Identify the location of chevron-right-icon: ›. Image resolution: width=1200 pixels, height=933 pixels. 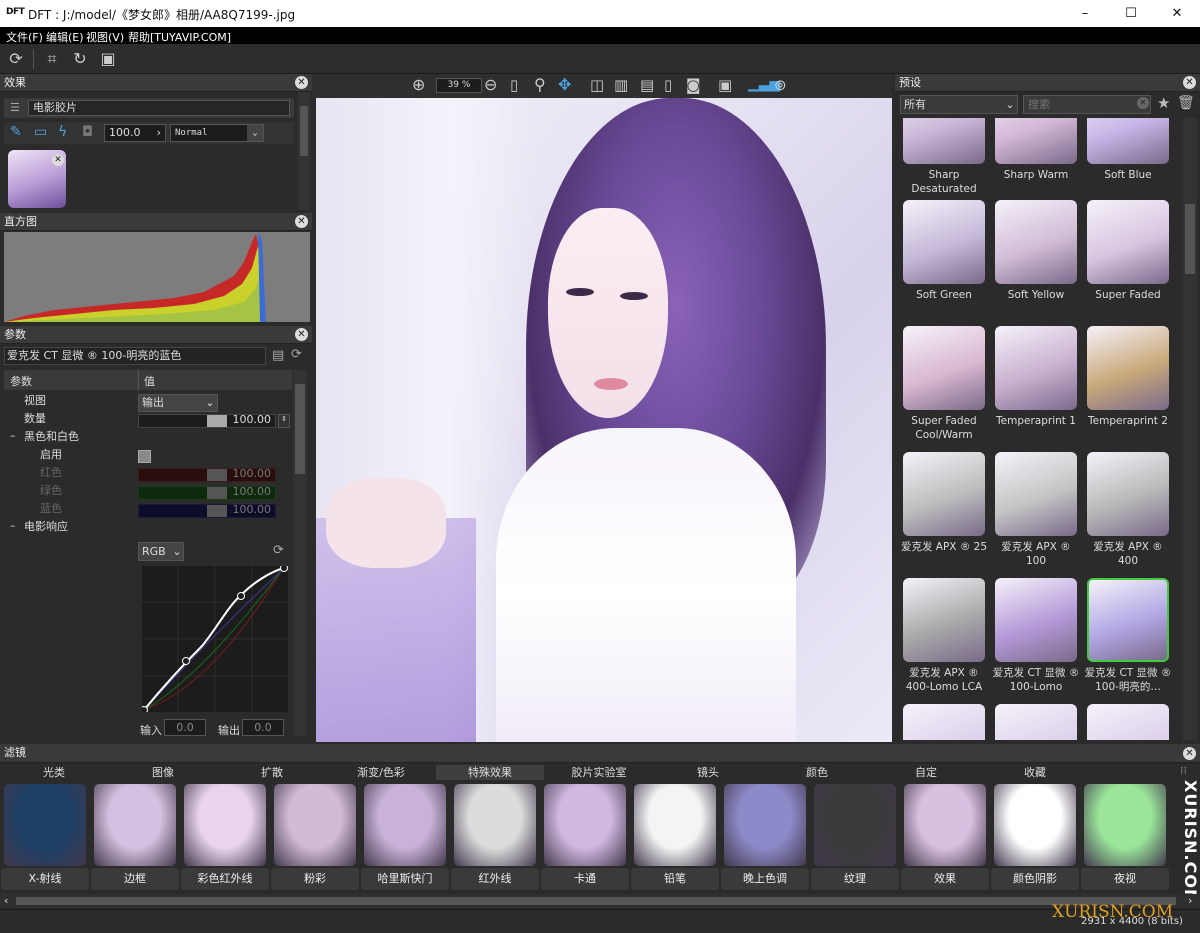
(159, 133).